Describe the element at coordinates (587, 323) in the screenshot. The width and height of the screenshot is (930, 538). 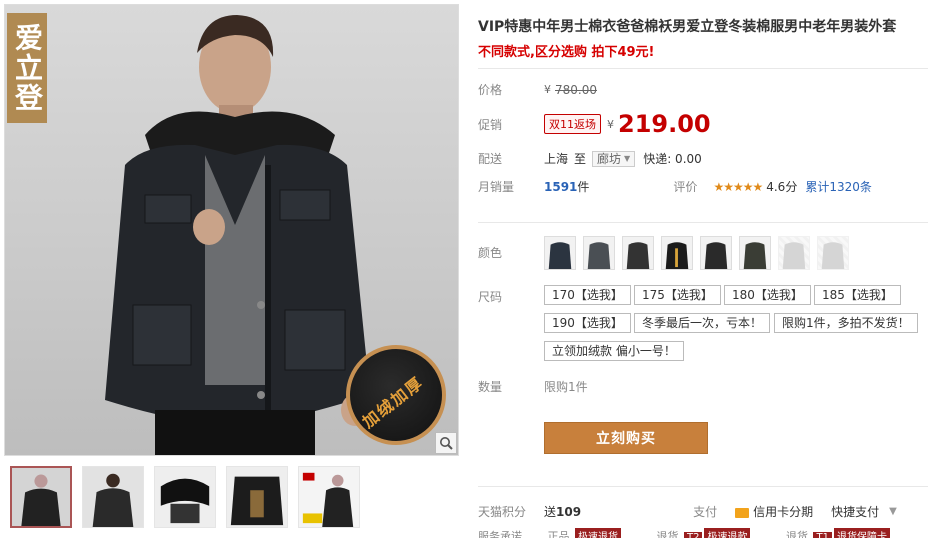
I see `size-option: 190【选我】` at that location.